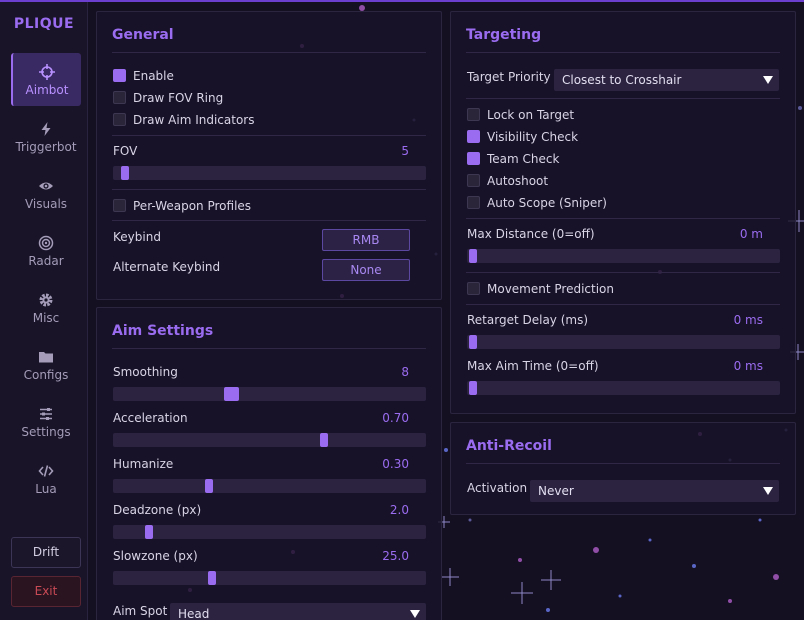  I want to click on lock-on-target-label: Lock on Target, so click(531, 115).